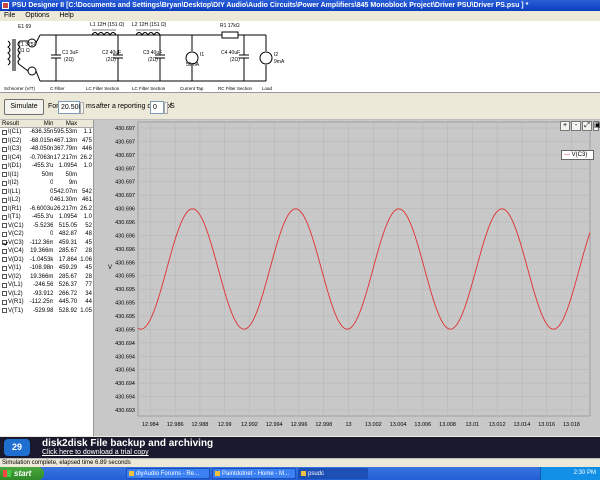 The height and width of the screenshot is (480, 600). What do you see at coordinates (565, 126) in the screenshot?
I see `zoom-in-icon: +` at bounding box center [565, 126].